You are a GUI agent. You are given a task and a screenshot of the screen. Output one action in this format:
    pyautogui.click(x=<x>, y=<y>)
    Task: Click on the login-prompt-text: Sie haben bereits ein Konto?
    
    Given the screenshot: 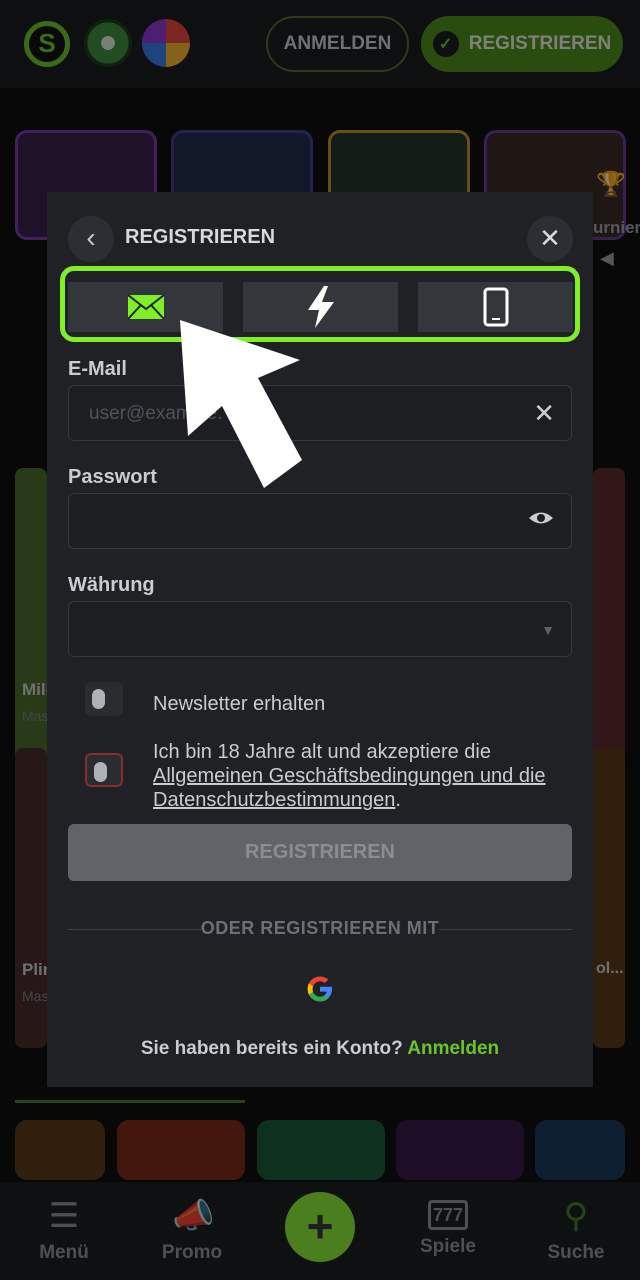 What is the action you would take?
    pyautogui.click(x=271, y=1048)
    